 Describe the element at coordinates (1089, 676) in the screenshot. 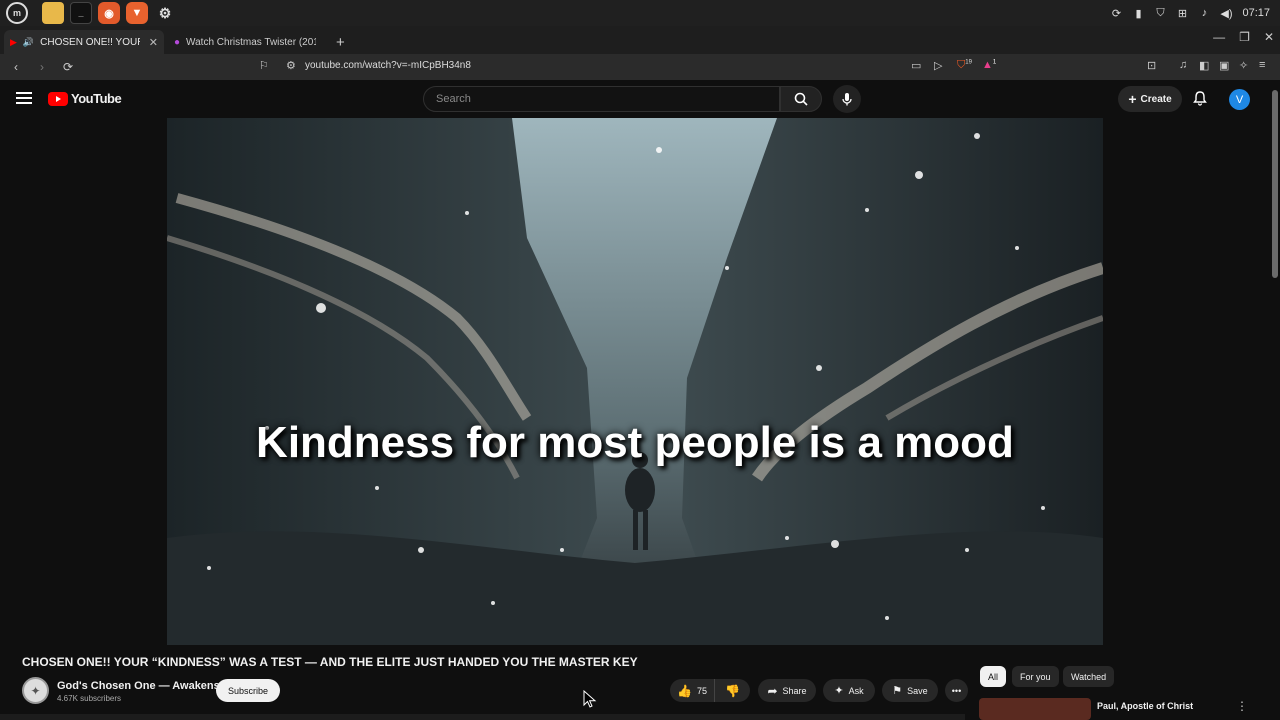

I see `chip-watched: Watched` at that location.